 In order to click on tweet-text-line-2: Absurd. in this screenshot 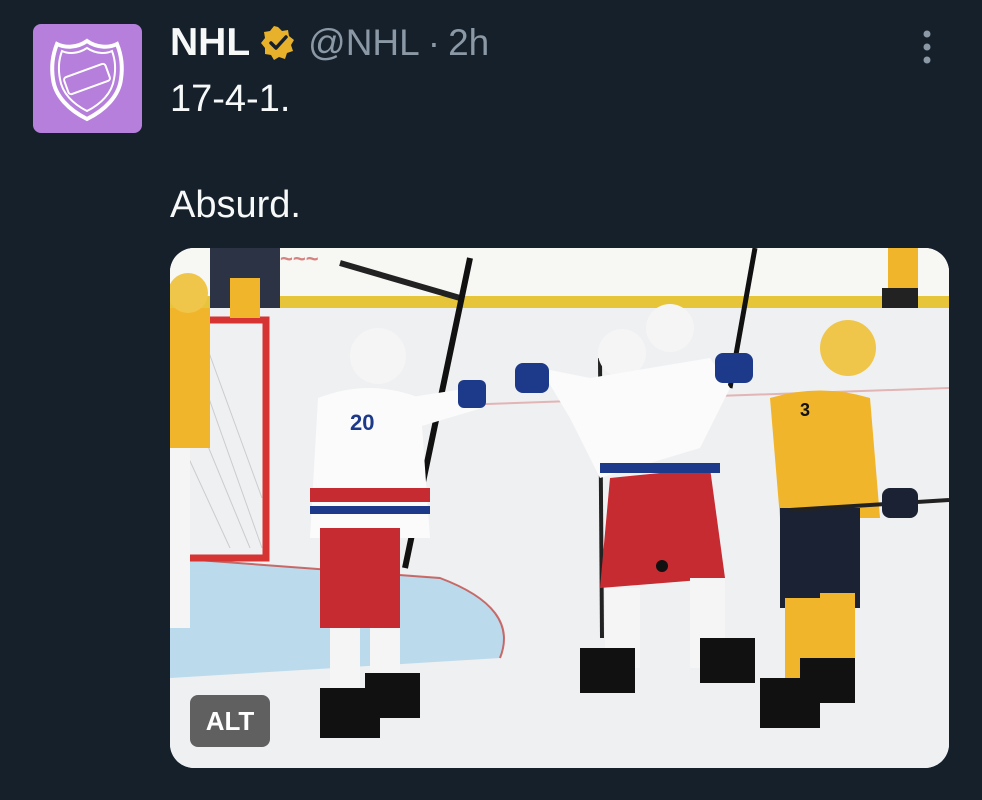, I will do `click(235, 205)`.